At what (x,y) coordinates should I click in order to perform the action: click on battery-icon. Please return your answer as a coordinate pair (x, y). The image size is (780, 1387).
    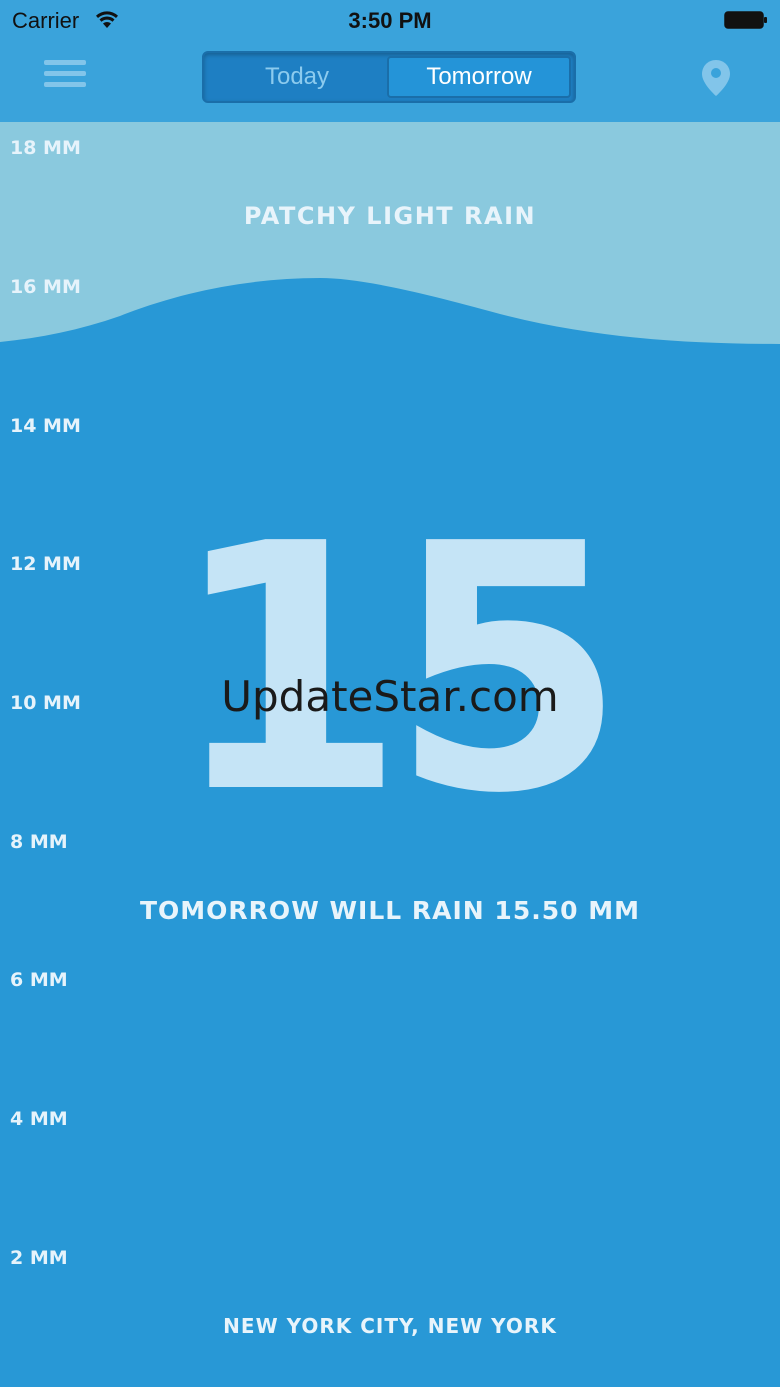
    Looking at the image, I should click on (745, 20).